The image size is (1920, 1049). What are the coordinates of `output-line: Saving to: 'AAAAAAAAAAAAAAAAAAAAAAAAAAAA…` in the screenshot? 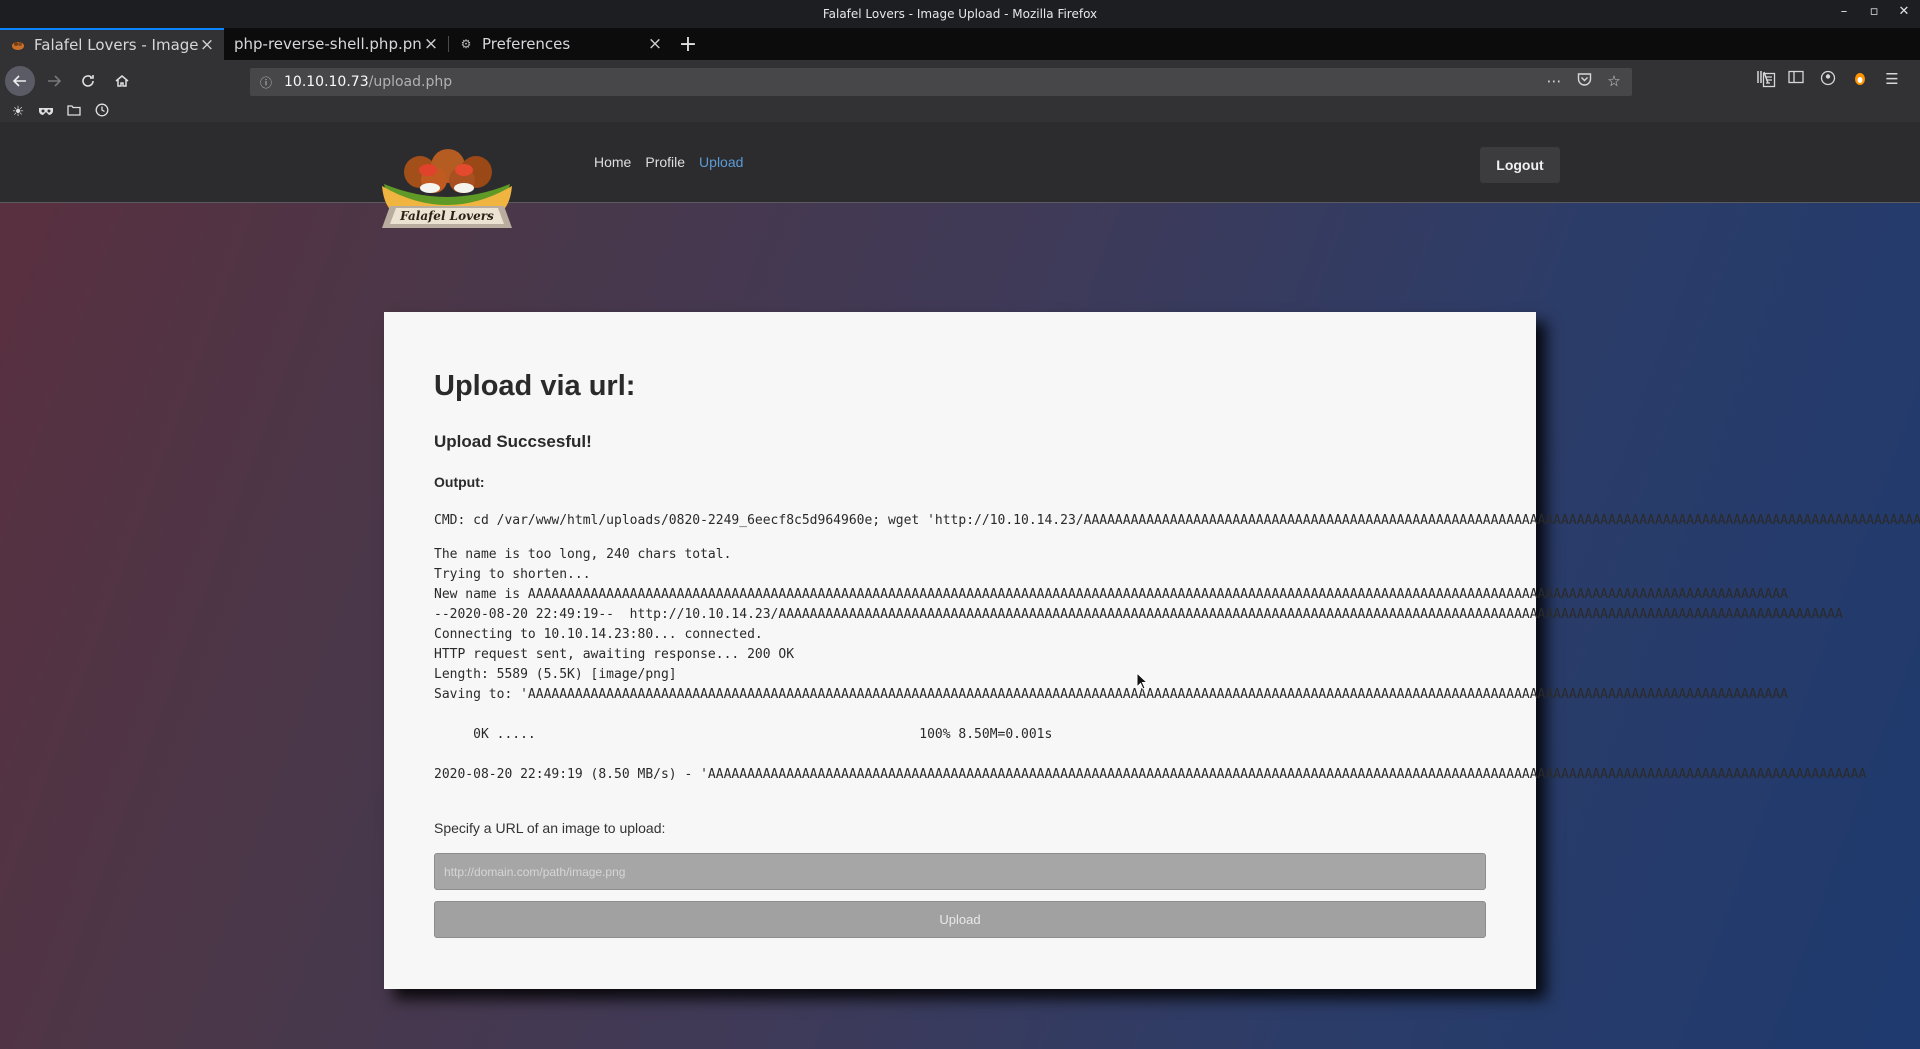 It's located at (985, 694).